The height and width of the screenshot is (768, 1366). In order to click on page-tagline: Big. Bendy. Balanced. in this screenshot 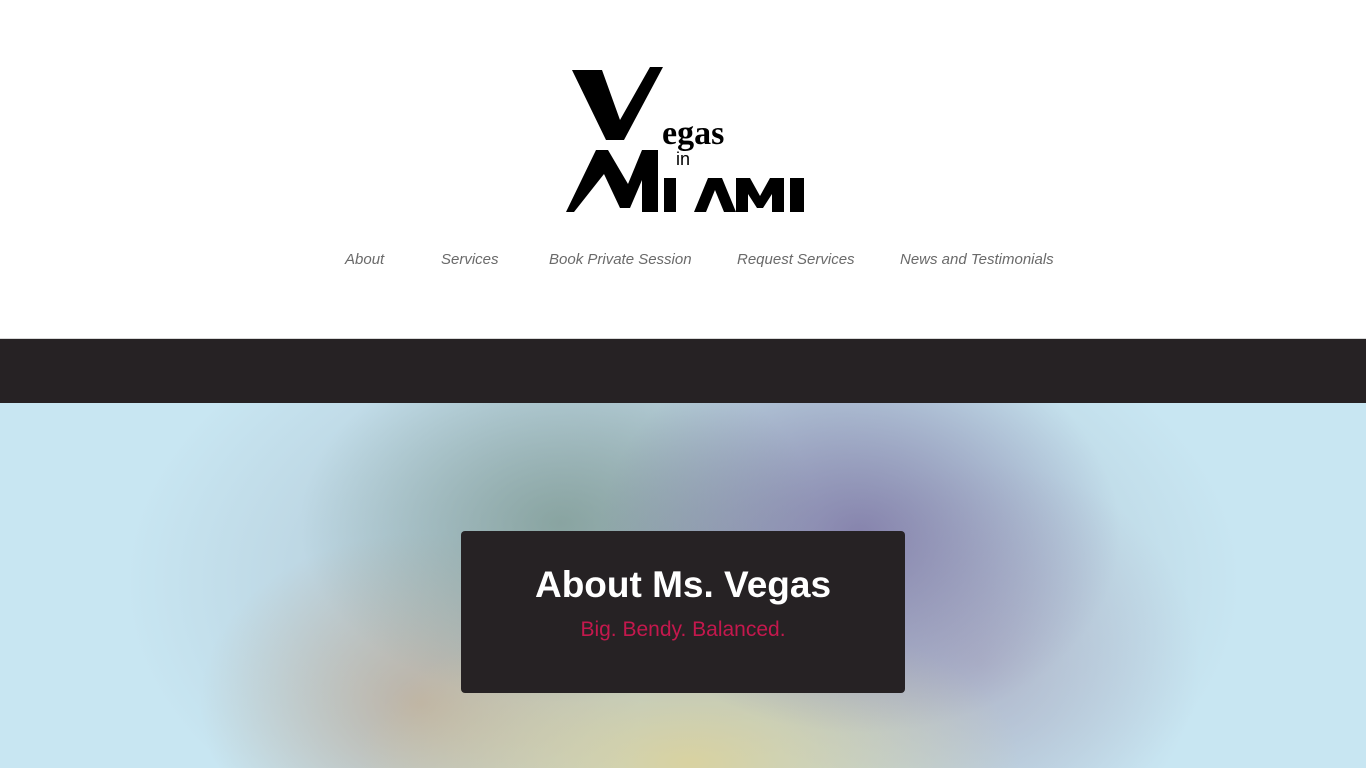, I will do `click(683, 629)`.